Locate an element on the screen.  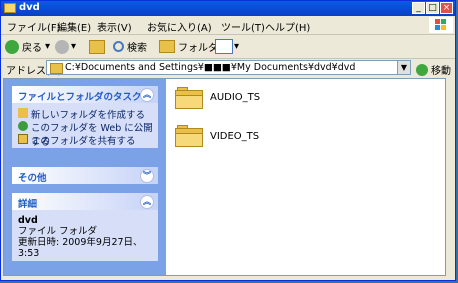
forward-button: ▾ is located at coordinates (65, 46).